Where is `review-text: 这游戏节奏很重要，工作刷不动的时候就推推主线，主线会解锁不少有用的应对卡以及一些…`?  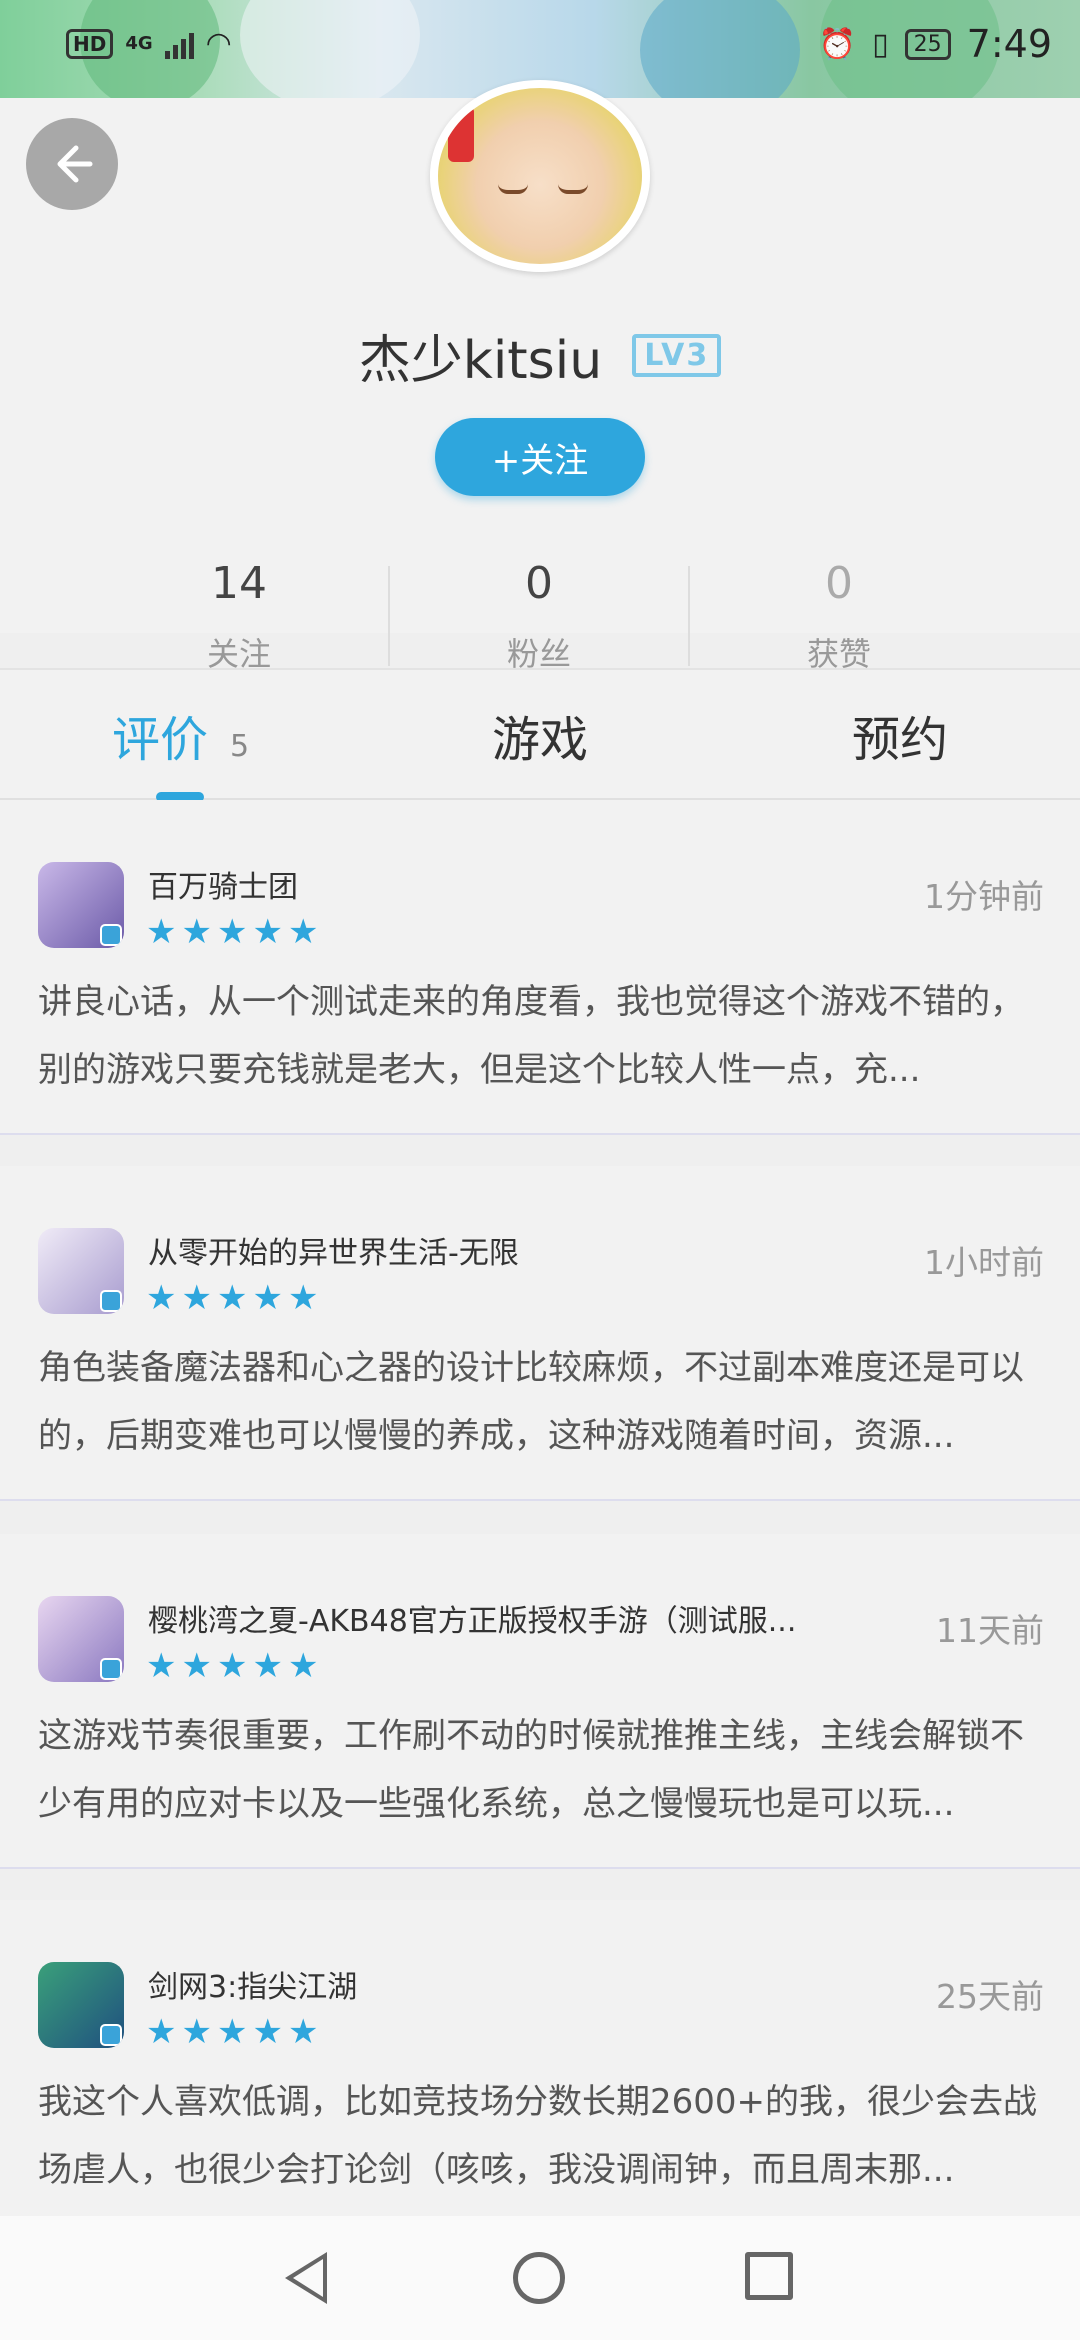 review-text: 这游戏节奏很重要，工作刷不动的时候就推推主线，主线会解锁不少有用的应对卡以及一些… is located at coordinates (531, 1770).